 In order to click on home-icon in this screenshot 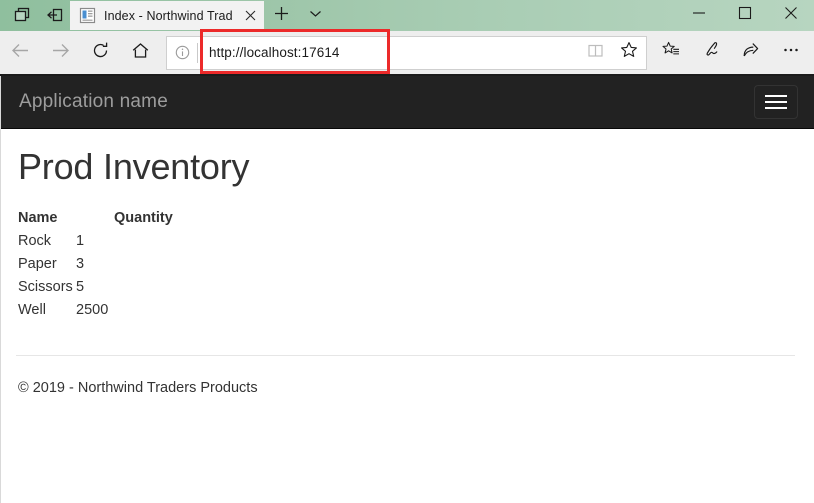, I will do `click(140, 53)`.